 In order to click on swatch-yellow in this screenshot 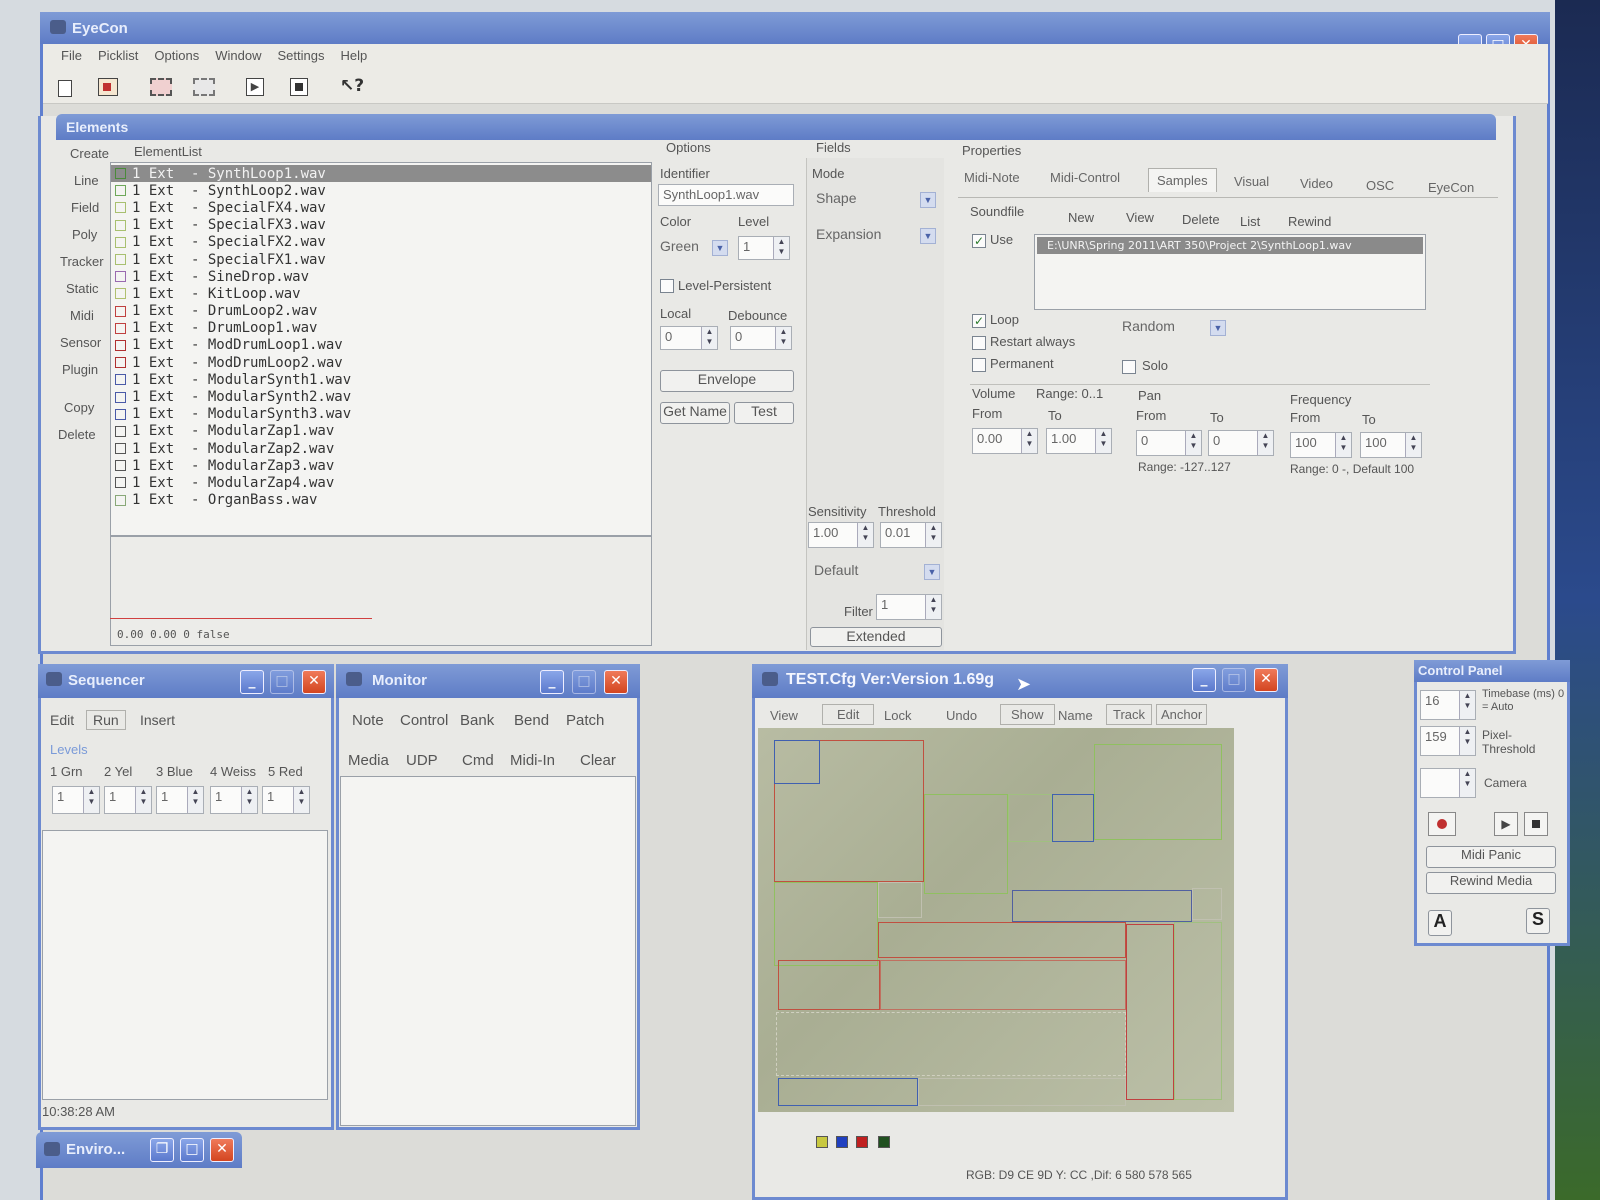, I will do `click(822, 1142)`.